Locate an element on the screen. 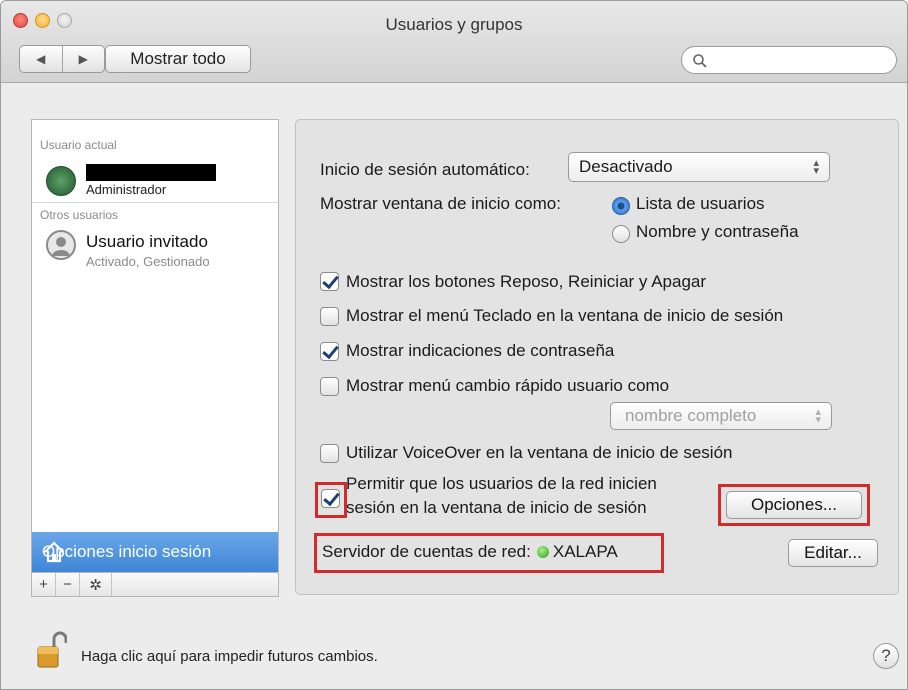  radio-user-list-label: Lista de usuarios is located at coordinates (700, 203).